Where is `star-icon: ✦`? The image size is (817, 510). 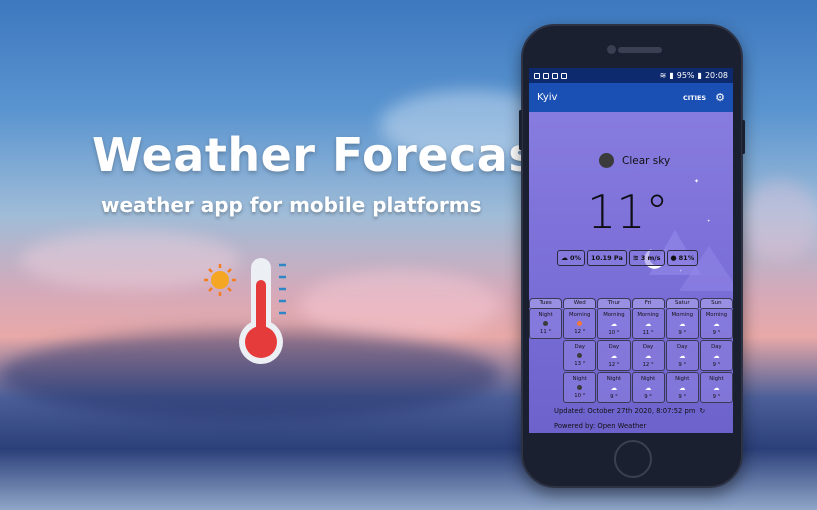
star-icon: ✦ is located at coordinates (697, 181).